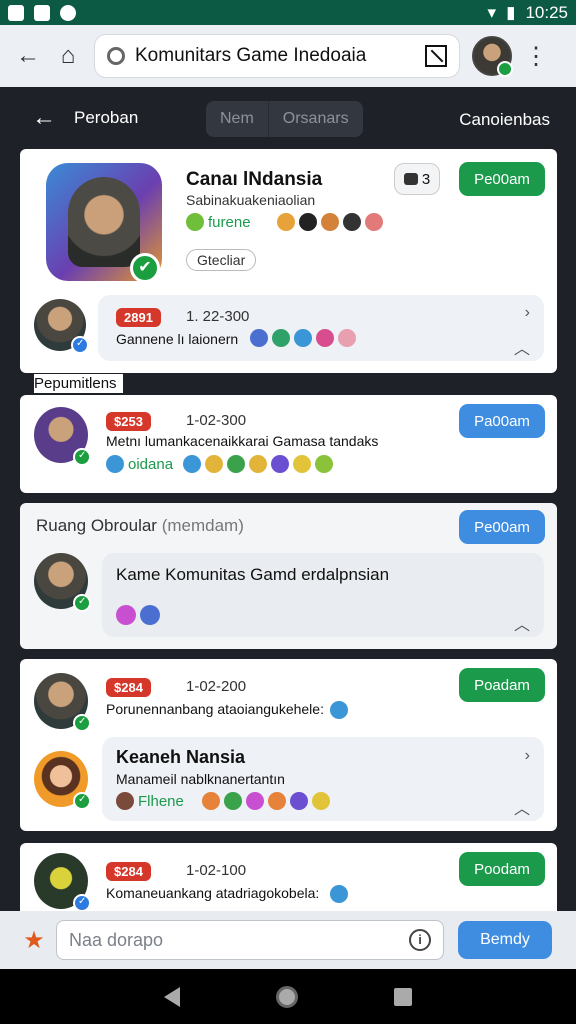 The height and width of the screenshot is (1024, 576). What do you see at coordinates (125, 801) in the screenshot?
I see `person-emoji-icon` at bounding box center [125, 801].